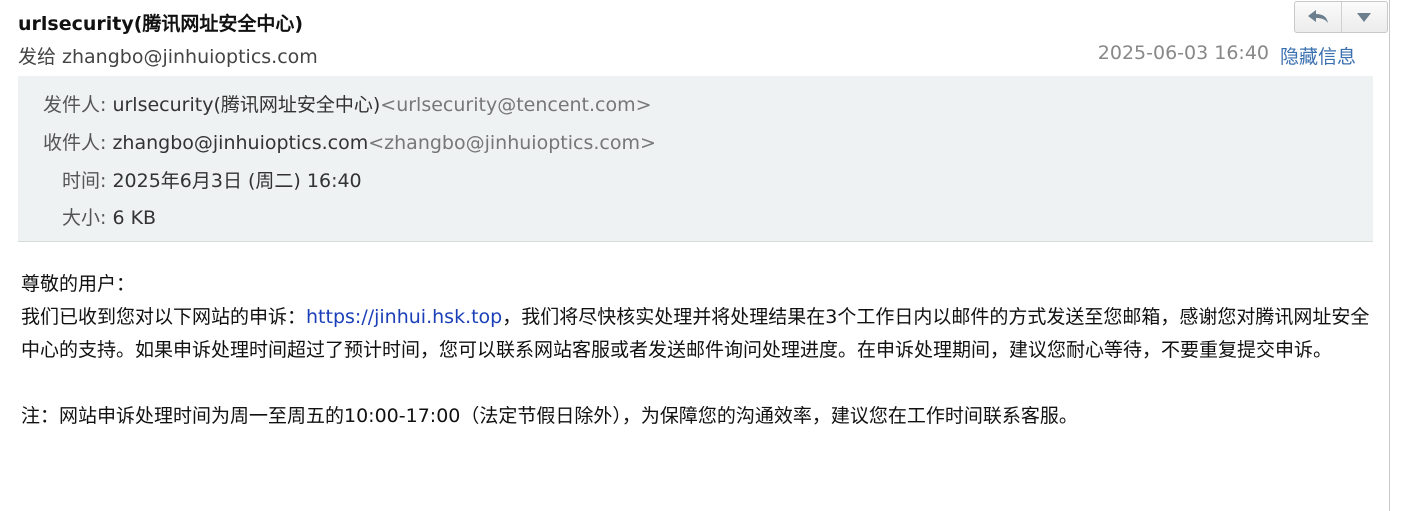 This screenshot has height=511, width=1407. I want to click on more-actions-button, so click(1364, 17).